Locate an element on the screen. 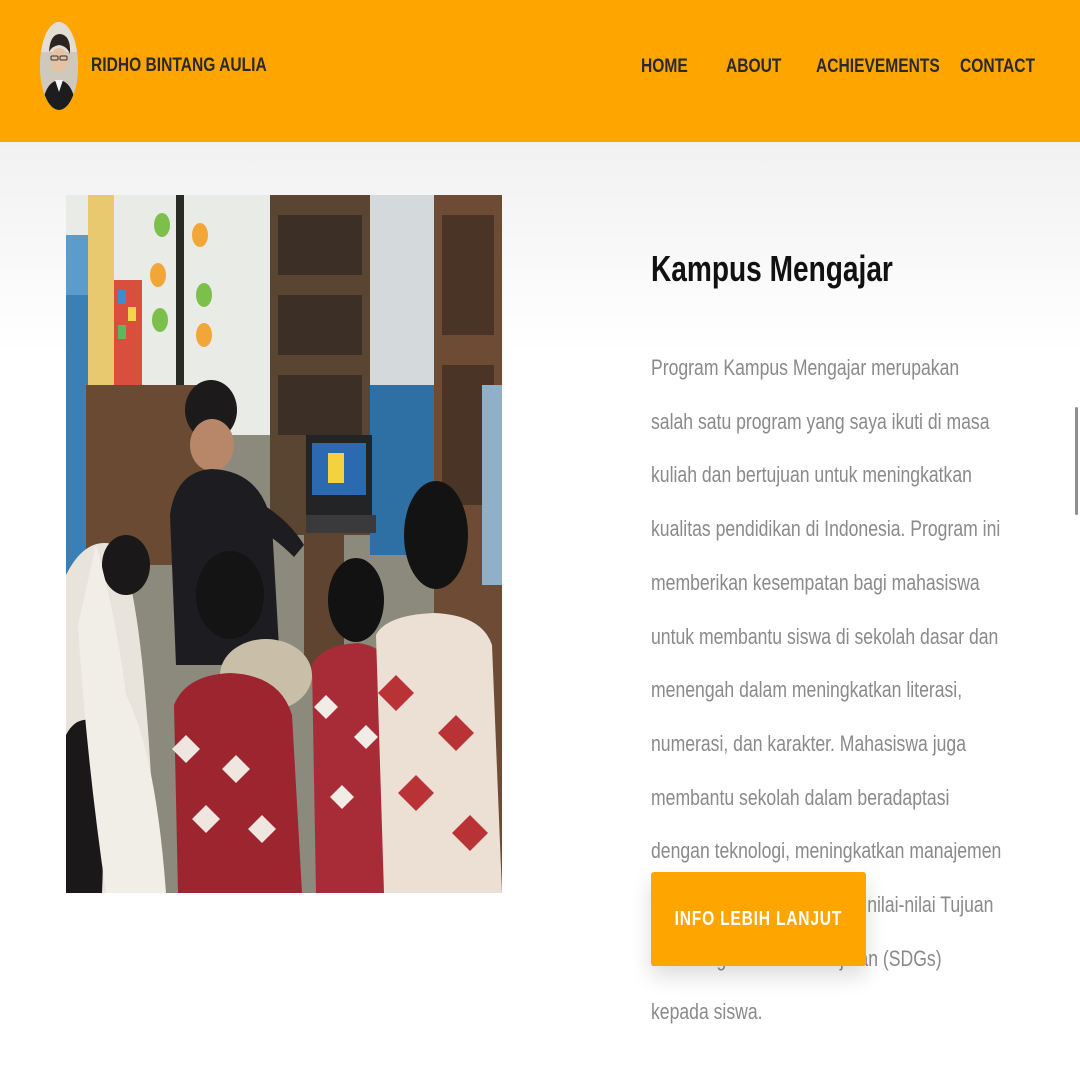 Image resolution: width=1080 pixels, height=1080 pixels. nav-link-about: ABOUT is located at coordinates (753, 67).